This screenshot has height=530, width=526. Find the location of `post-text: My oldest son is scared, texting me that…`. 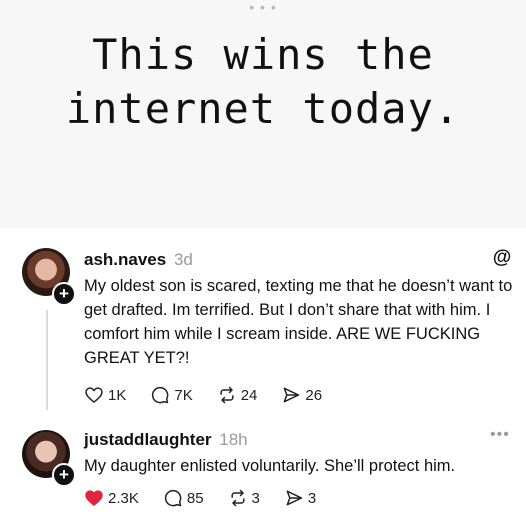

post-text: My oldest son is scared, texting me that… is located at coordinates (298, 322).